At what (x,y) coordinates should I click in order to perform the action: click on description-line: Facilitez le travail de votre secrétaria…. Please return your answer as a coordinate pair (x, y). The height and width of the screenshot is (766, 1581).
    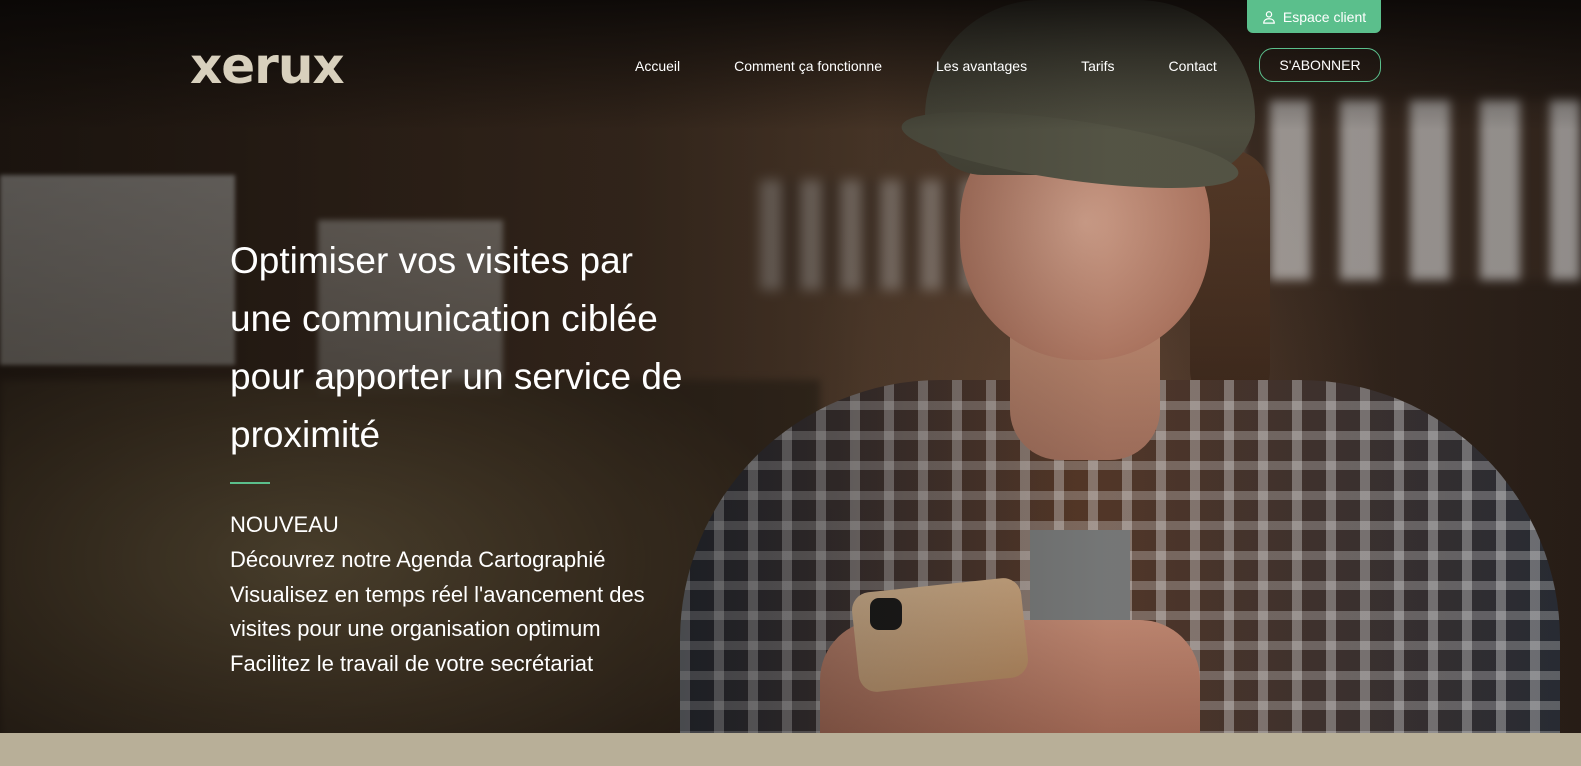
    Looking at the image, I should click on (412, 663).